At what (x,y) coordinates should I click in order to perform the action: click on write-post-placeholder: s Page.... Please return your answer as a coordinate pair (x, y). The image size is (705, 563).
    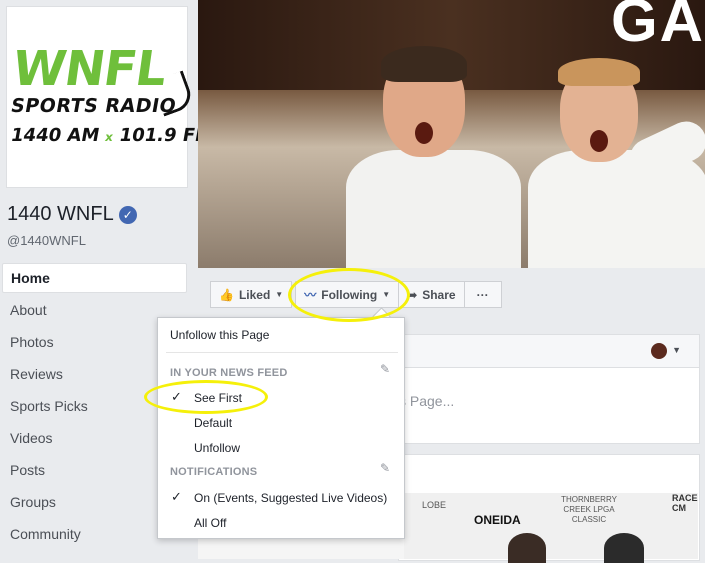
    Looking at the image, I should click on (426, 401).